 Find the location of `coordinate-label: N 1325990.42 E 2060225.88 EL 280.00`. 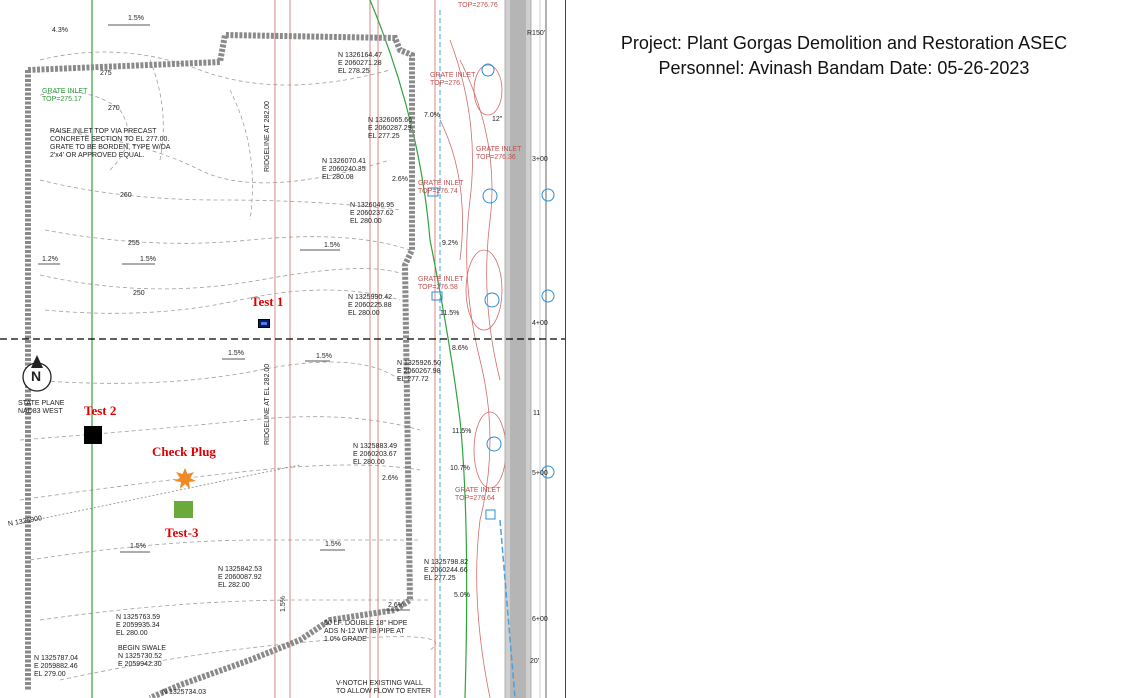

coordinate-label: N 1325990.42 E 2060225.88 EL 280.00 is located at coordinates (370, 305).